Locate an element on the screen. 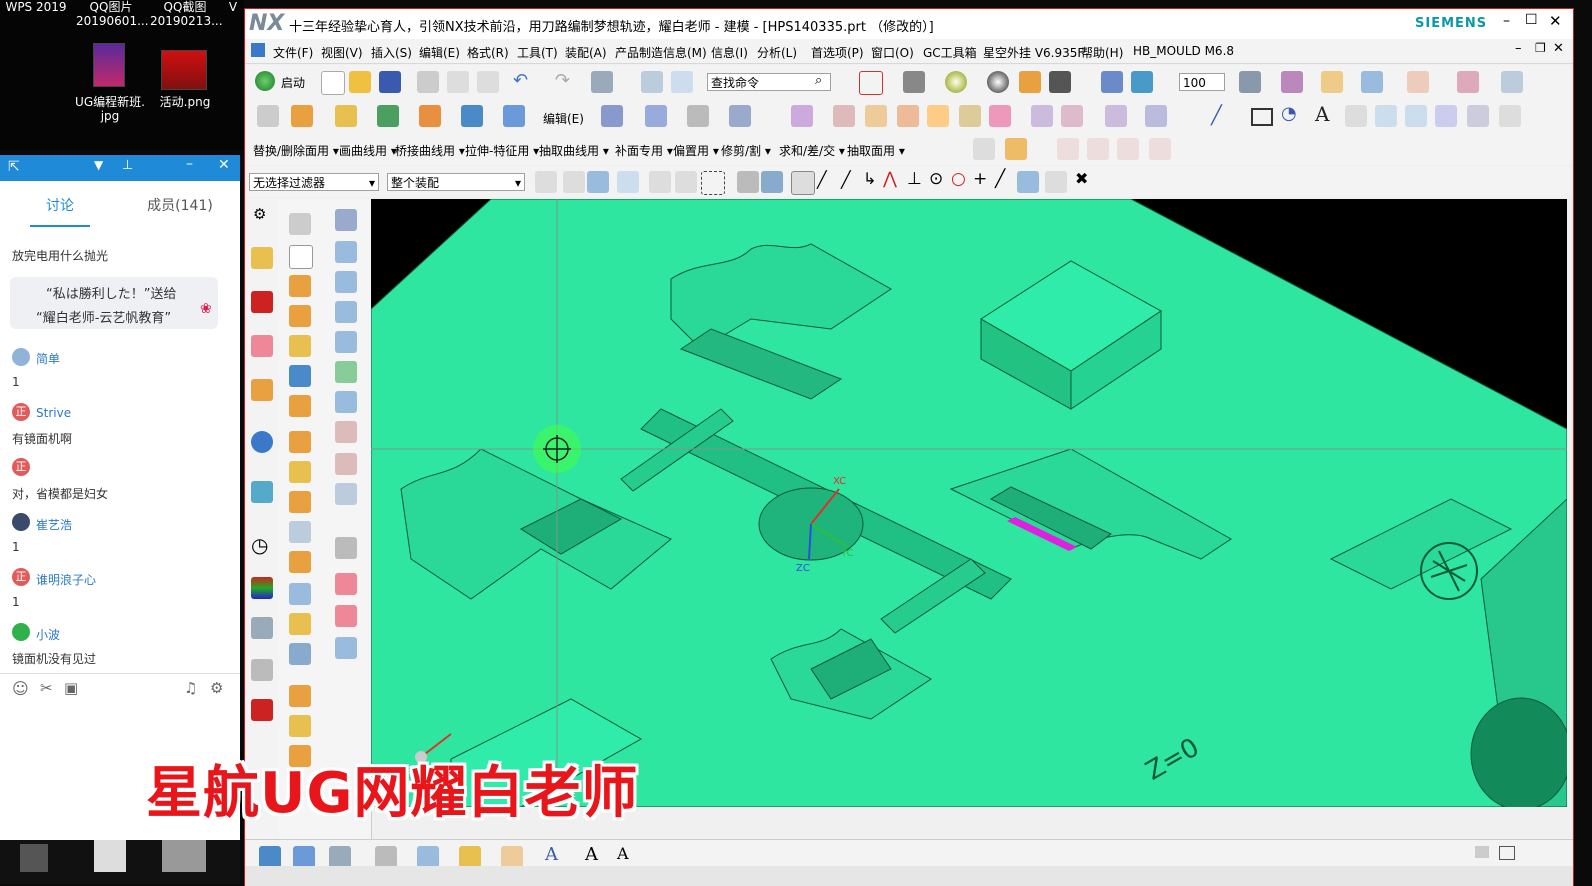  menu-trim-split: 修剪/割 ▾ is located at coordinates (746, 150).